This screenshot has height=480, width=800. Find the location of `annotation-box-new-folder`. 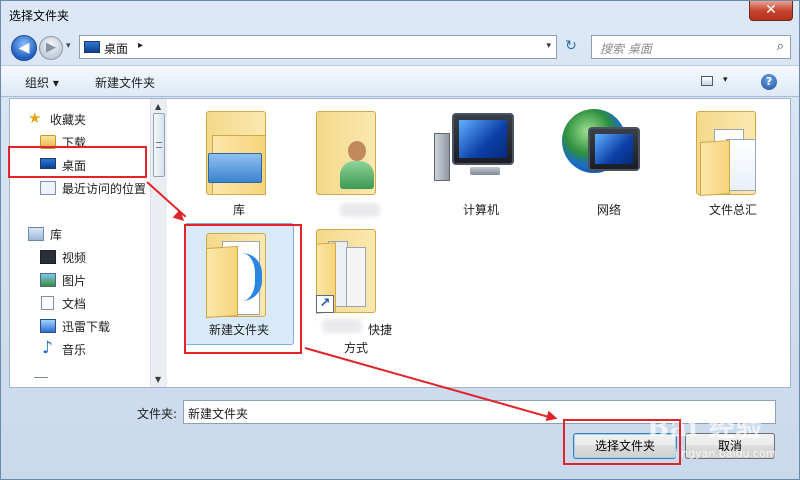

annotation-box-new-folder is located at coordinates (243, 289).